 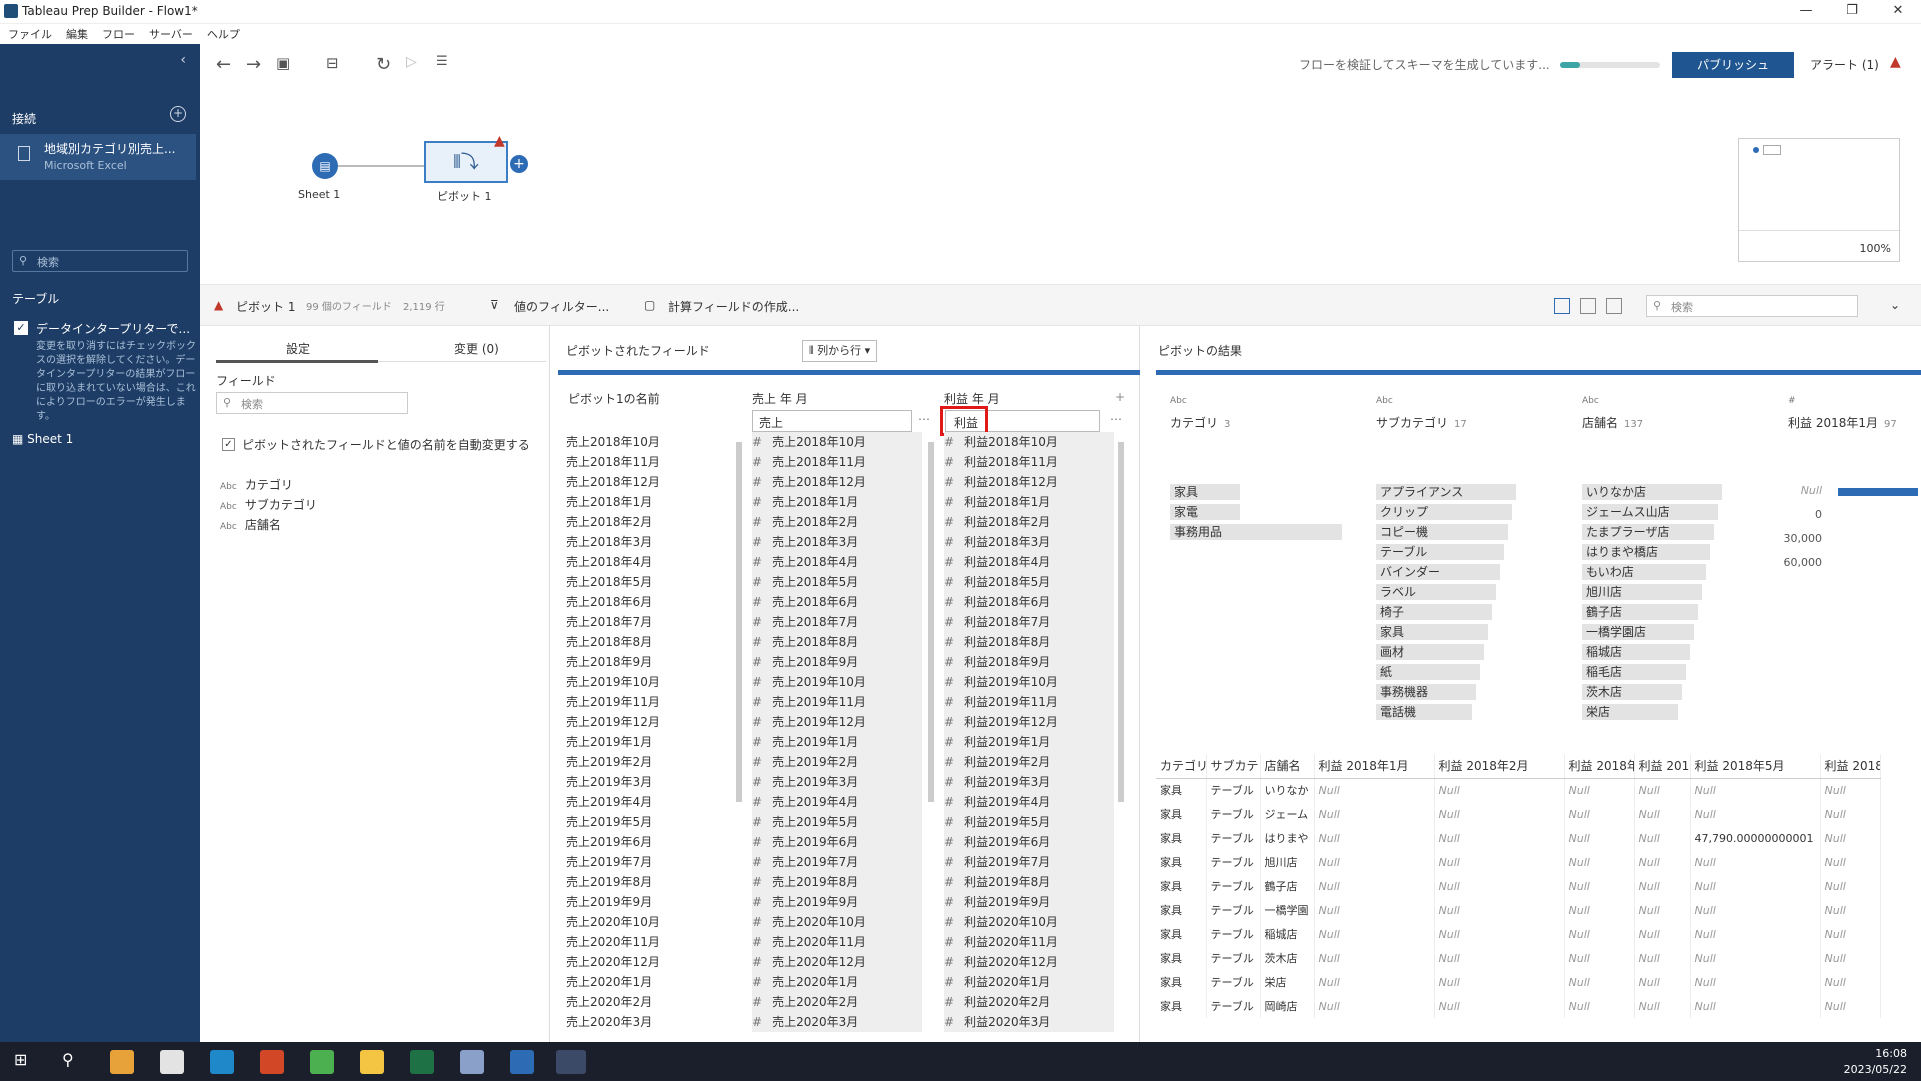 What do you see at coordinates (1878, 492) in the screenshot?
I see `histogram-null-bar` at bounding box center [1878, 492].